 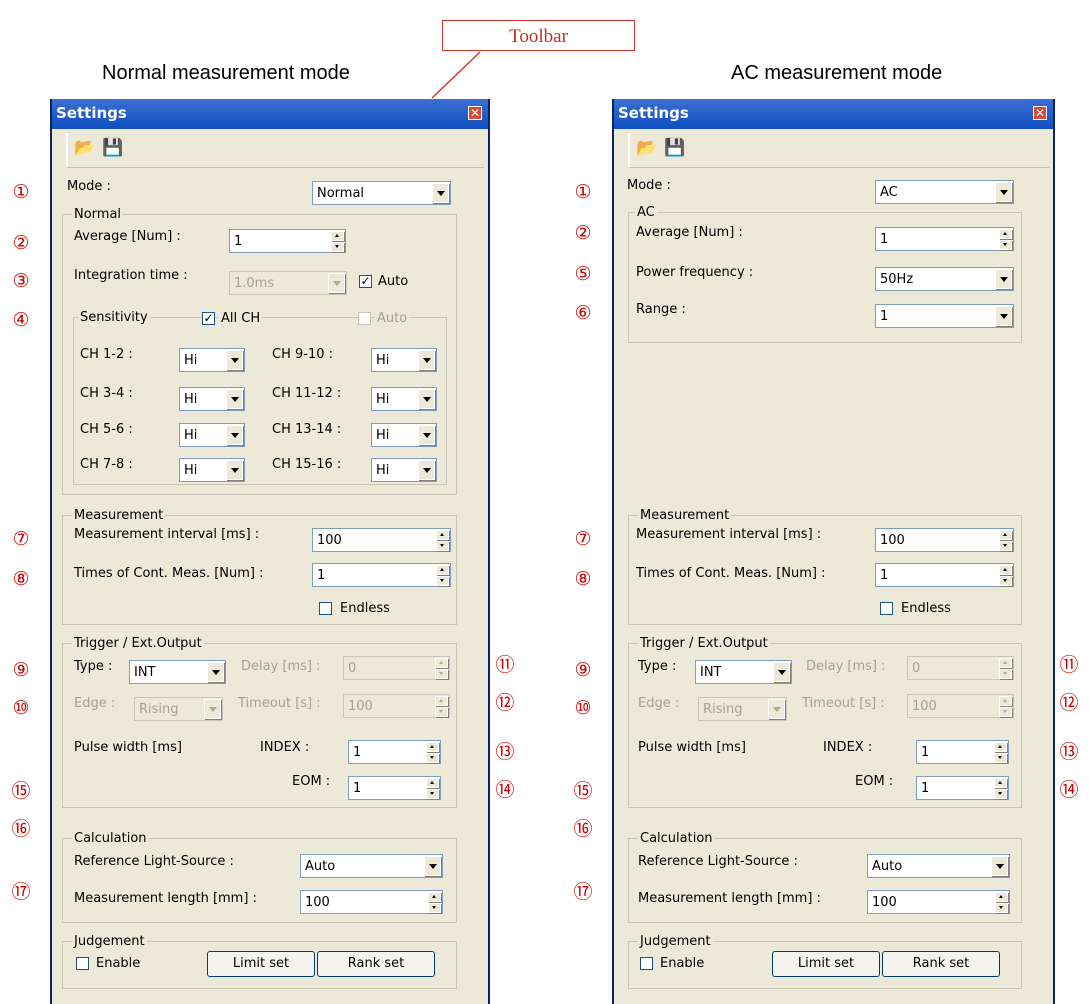 What do you see at coordinates (826, 964) in the screenshot?
I see `limit-set-button: Limit set` at bounding box center [826, 964].